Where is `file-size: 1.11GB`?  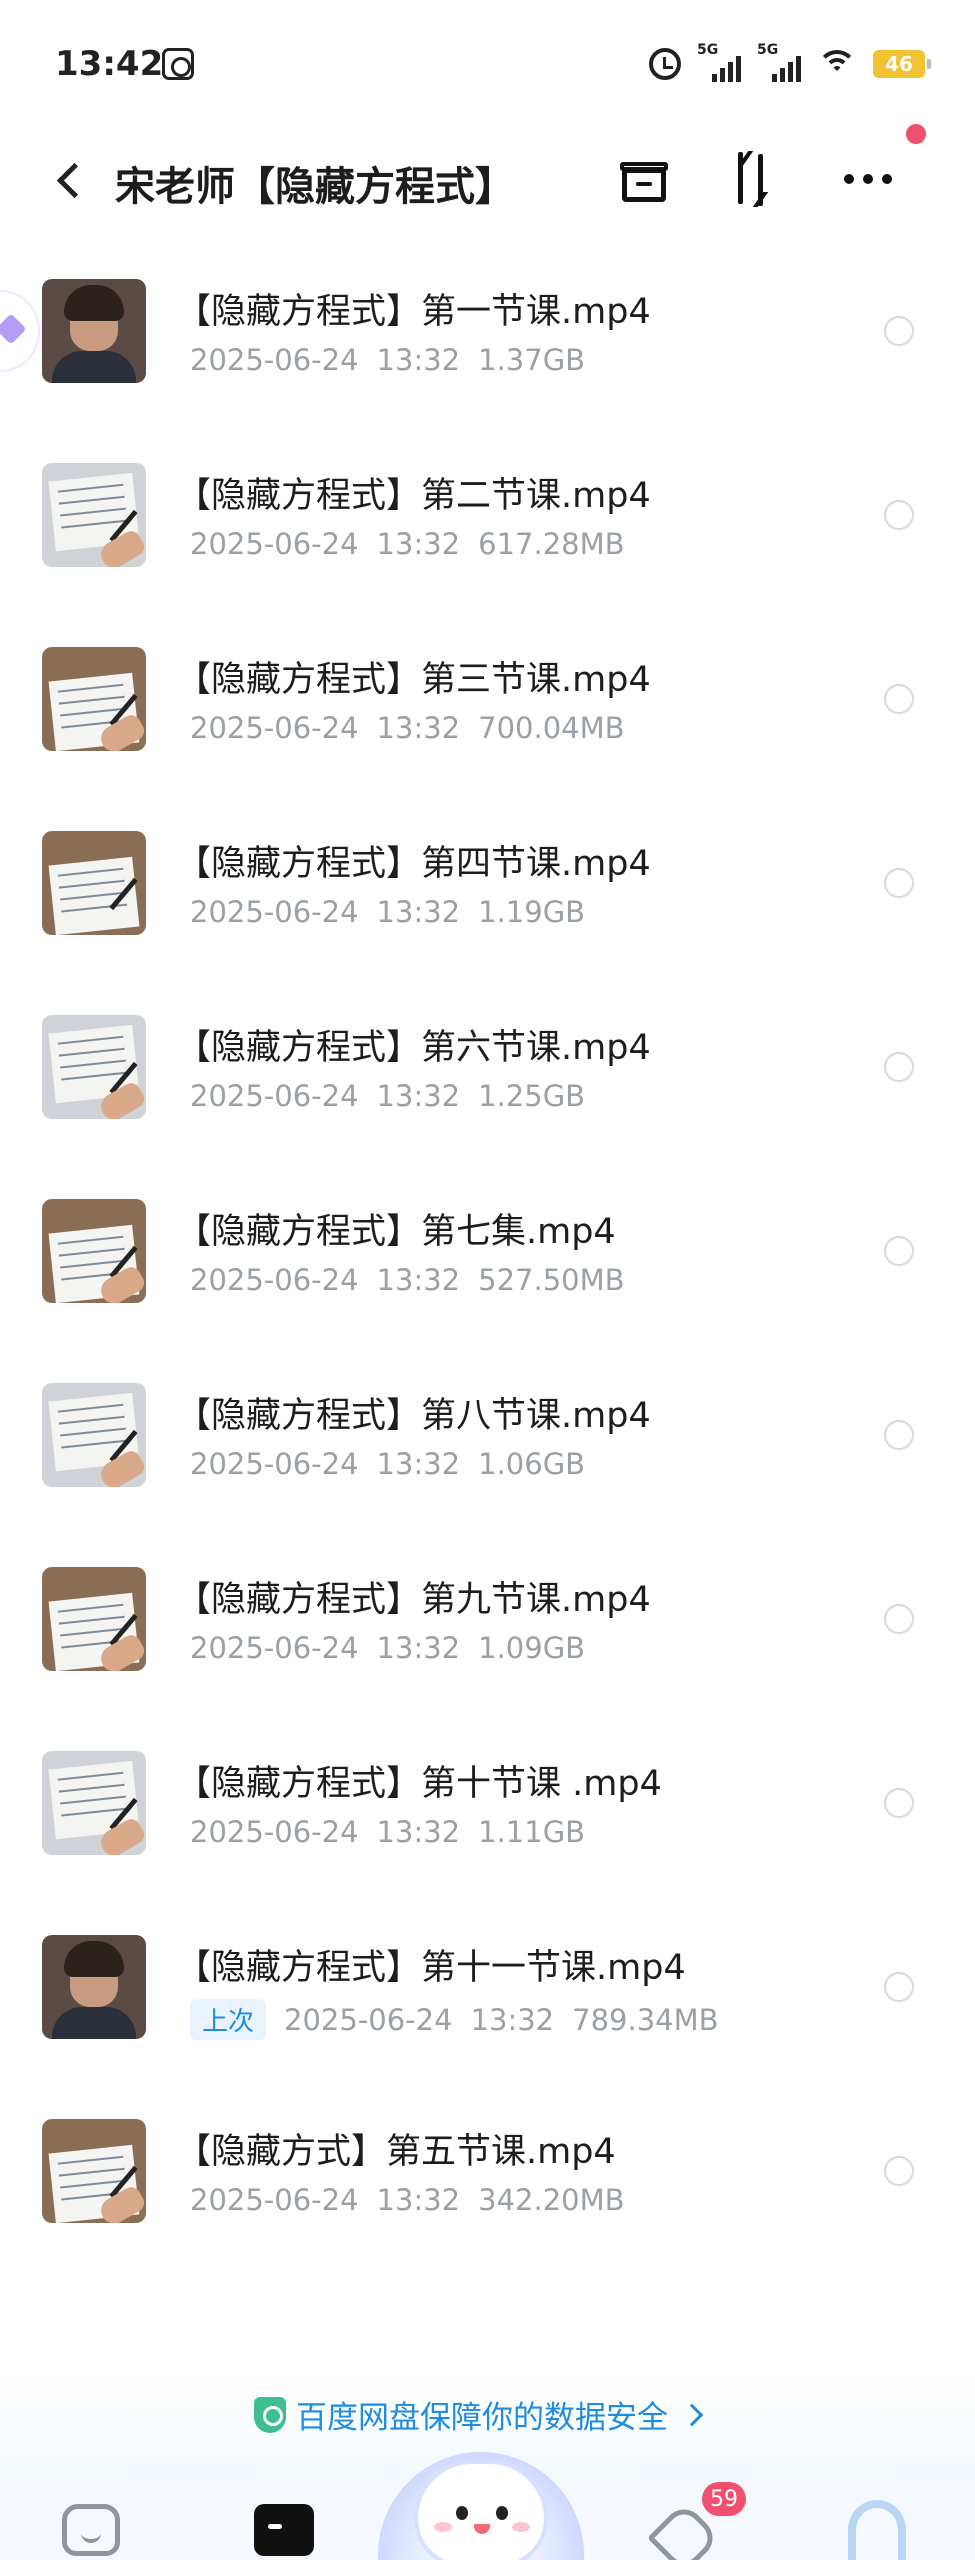 file-size: 1.11GB is located at coordinates (532, 1832).